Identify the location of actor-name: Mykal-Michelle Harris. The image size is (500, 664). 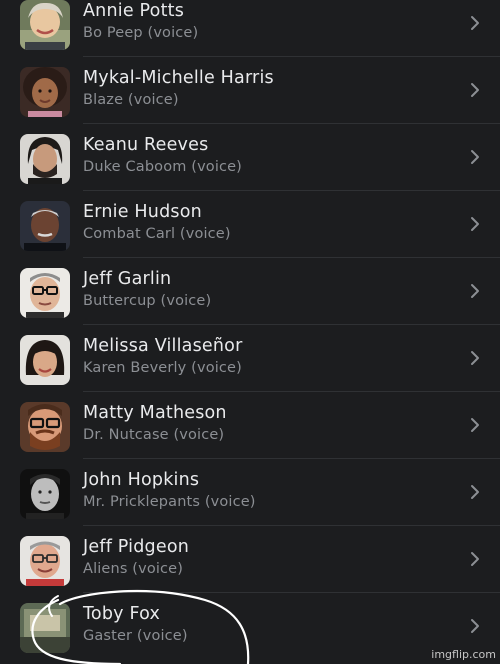
(178, 78).